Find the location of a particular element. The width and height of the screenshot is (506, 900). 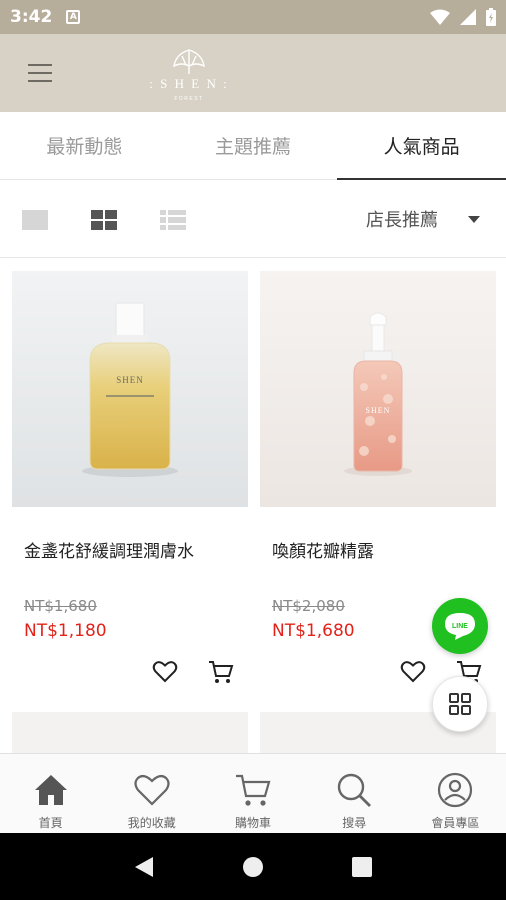

list-view-icon is located at coordinates (173, 220).